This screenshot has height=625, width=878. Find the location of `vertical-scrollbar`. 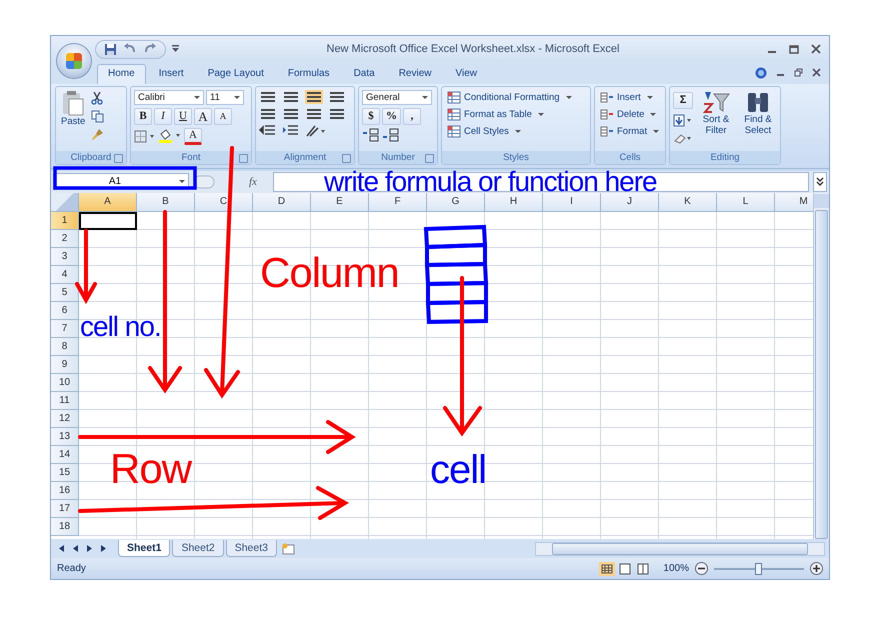

vertical-scrollbar is located at coordinates (821, 366).